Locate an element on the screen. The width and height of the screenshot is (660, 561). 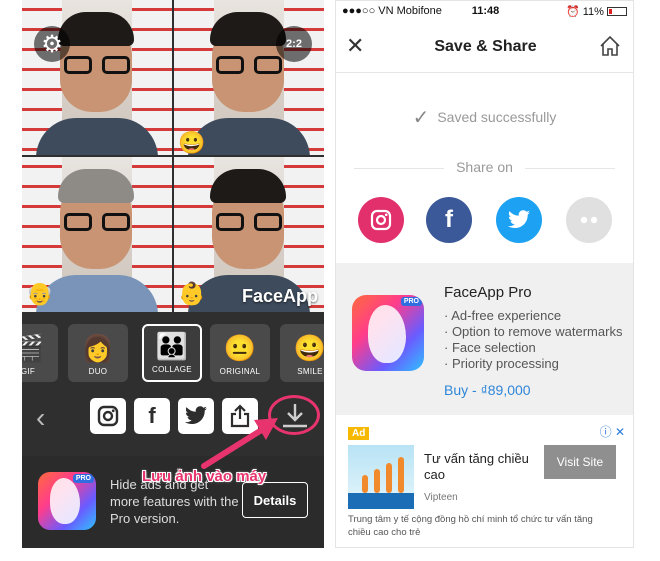
twitter-share-circle is located at coordinates (519, 220).